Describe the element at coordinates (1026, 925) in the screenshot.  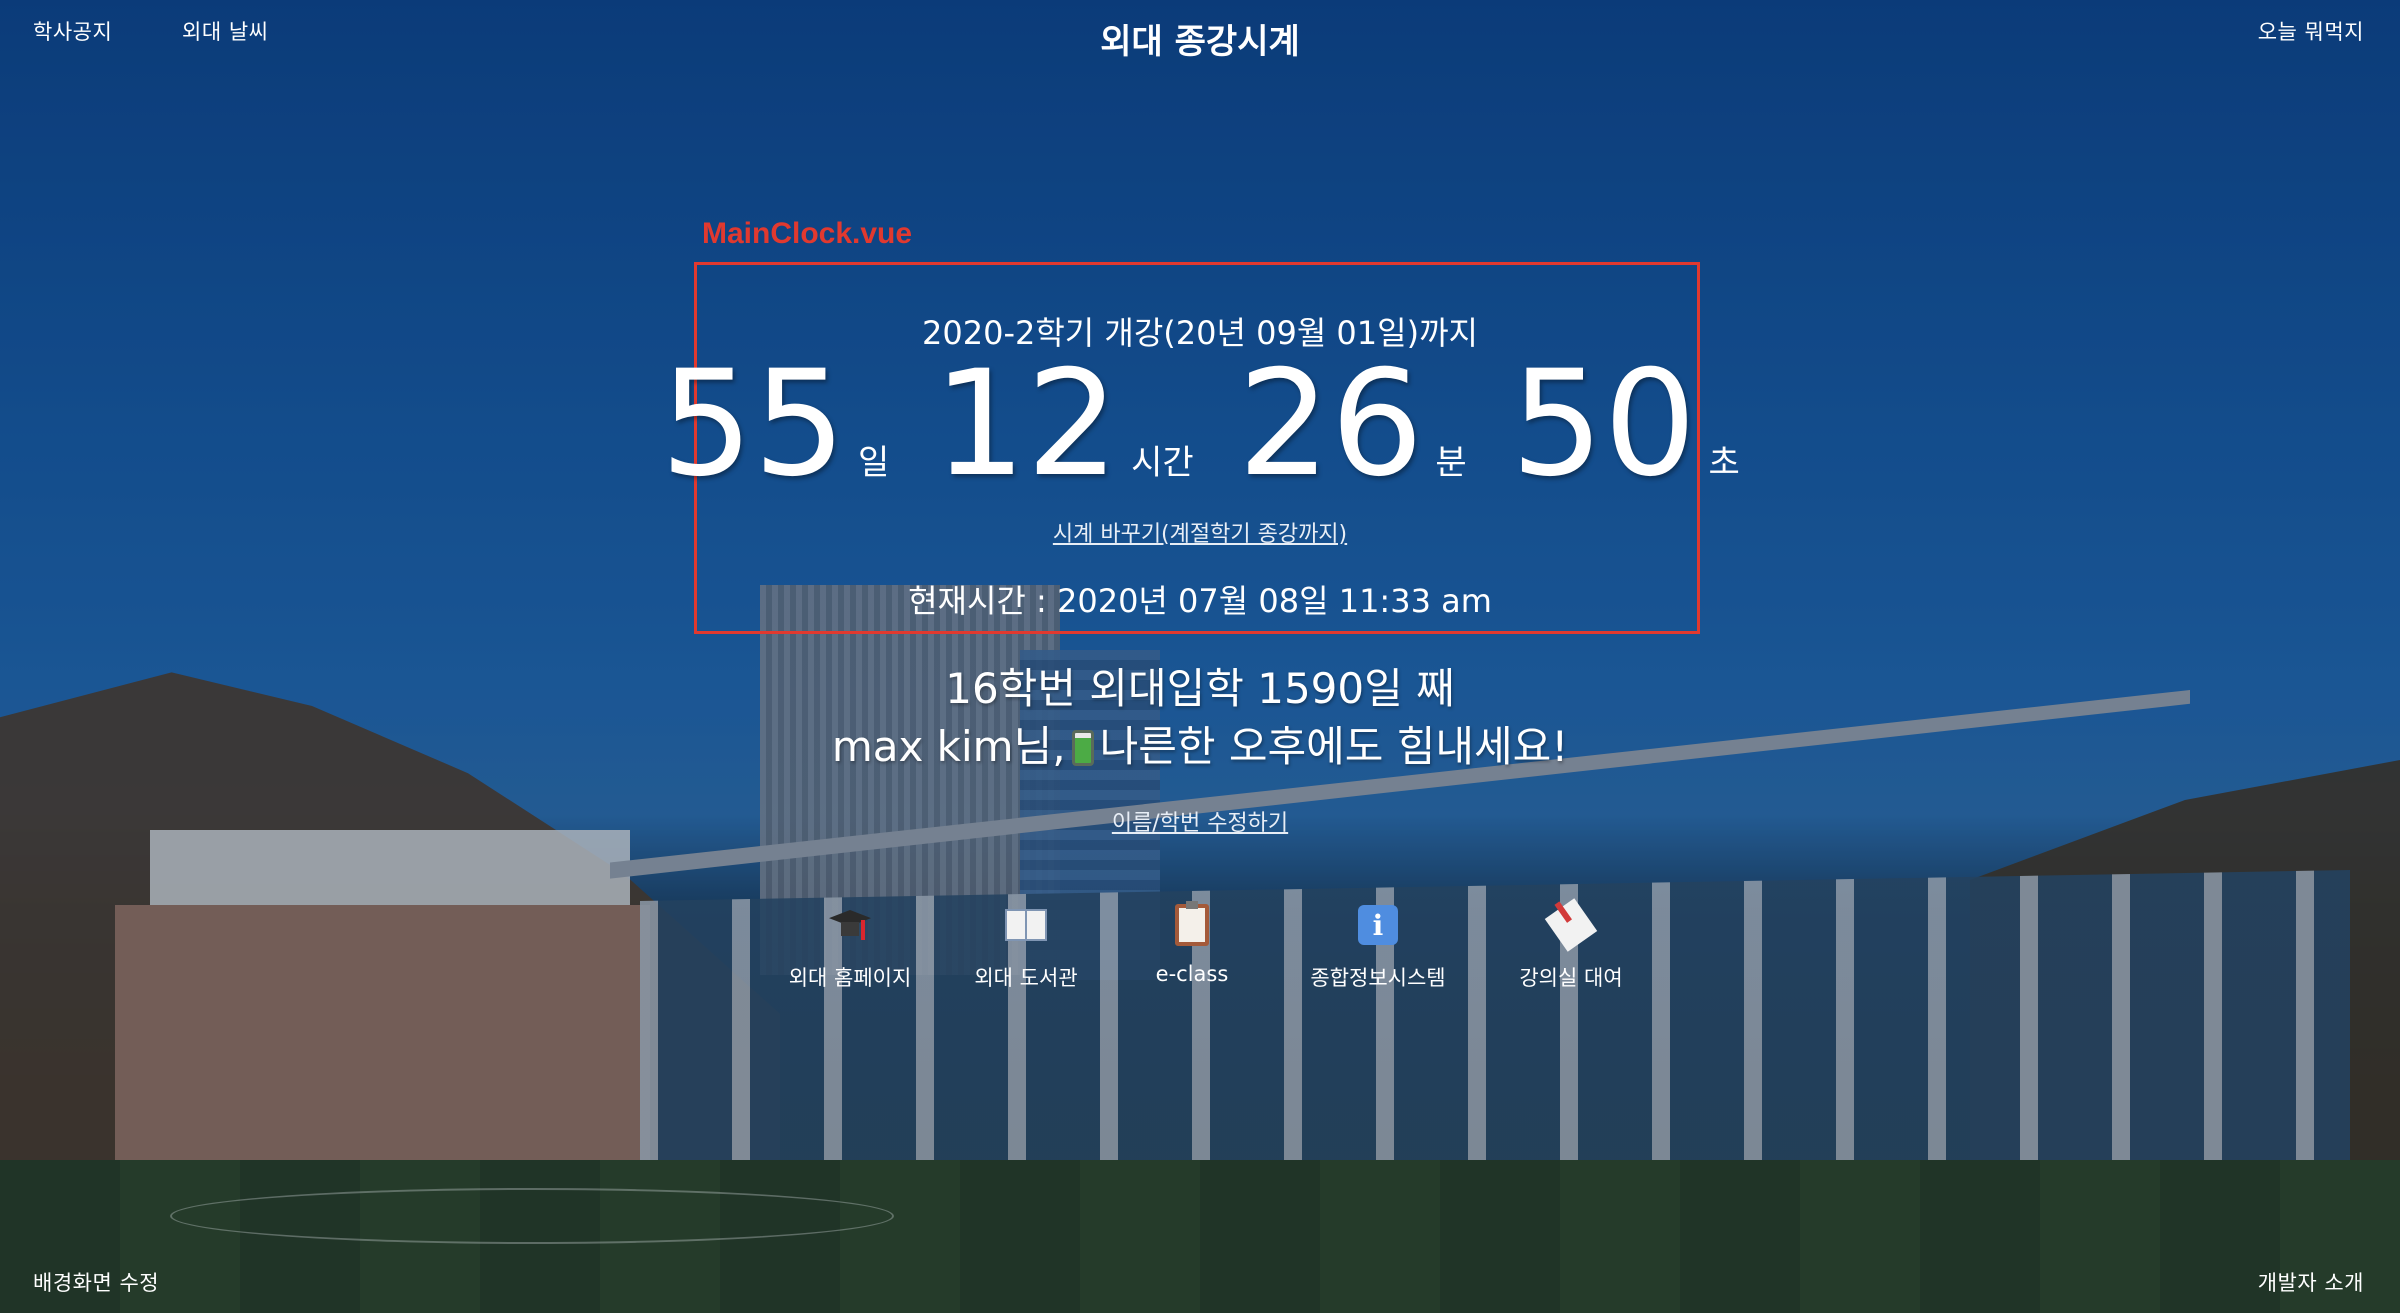
I see `open-book-icon` at that location.